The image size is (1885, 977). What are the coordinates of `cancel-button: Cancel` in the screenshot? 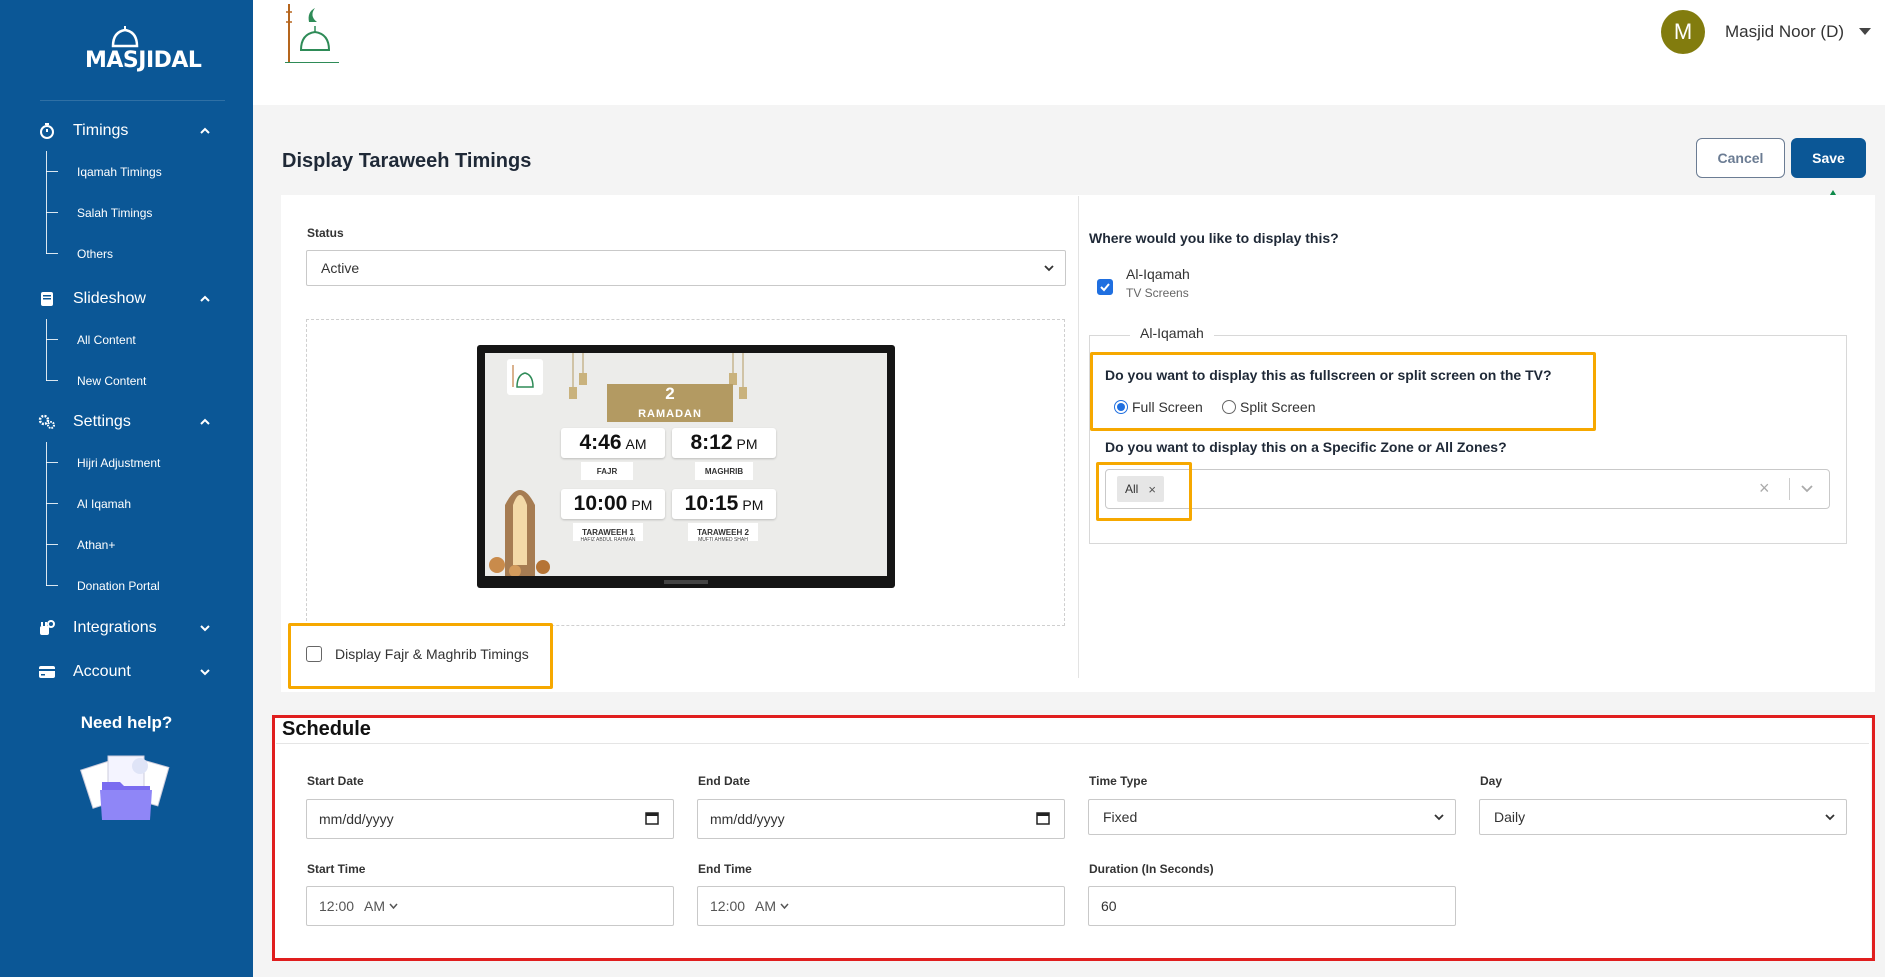 It's located at (1740, 158).